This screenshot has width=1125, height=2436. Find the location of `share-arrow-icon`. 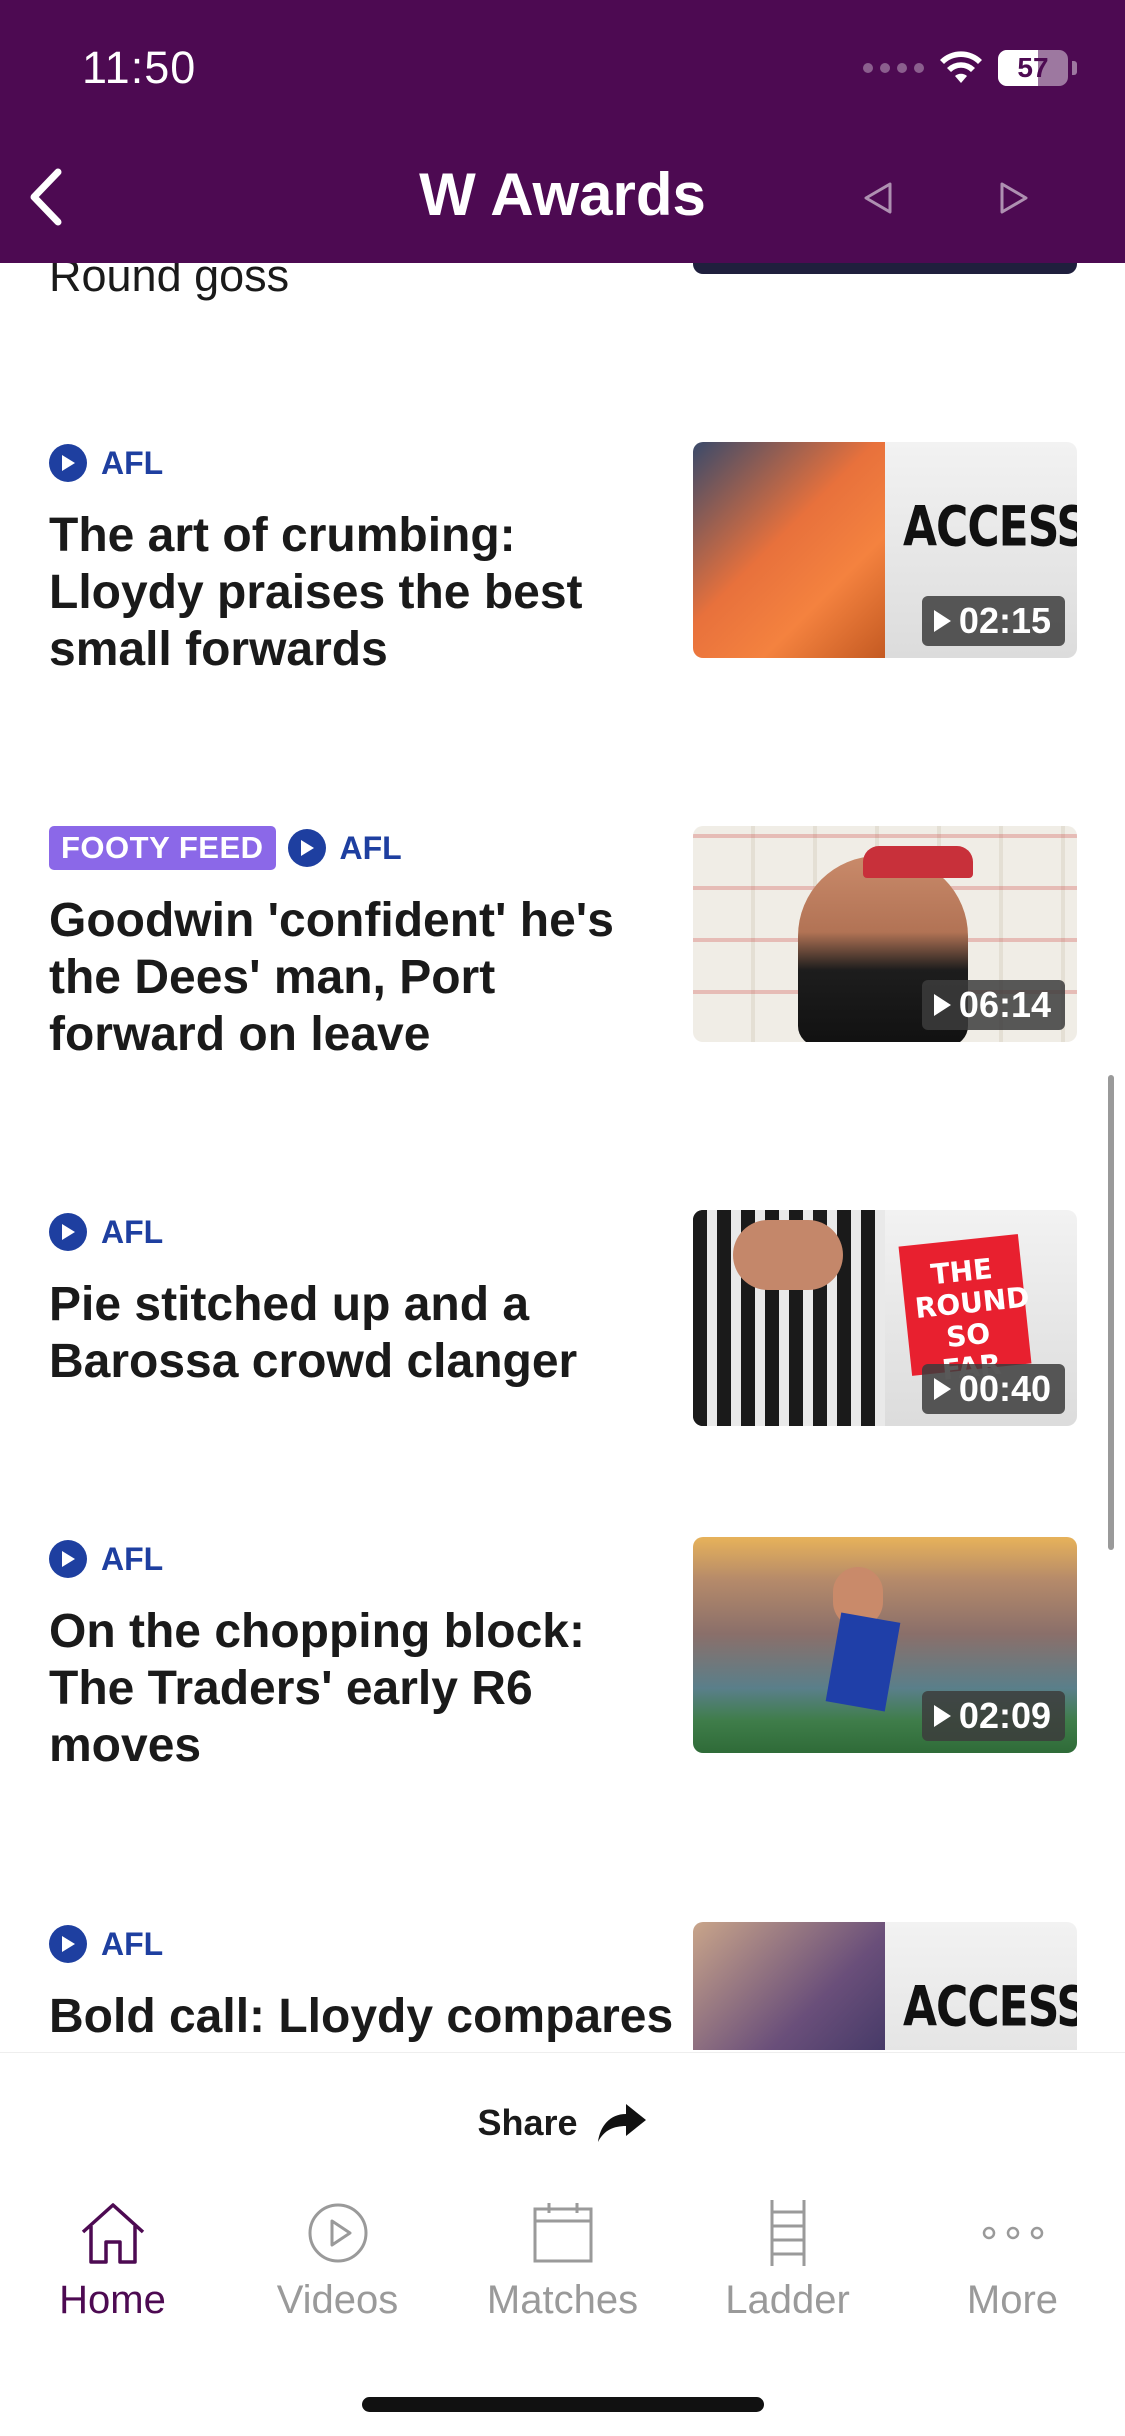

share-arrow-icon is located at coordinates (622, 2123).